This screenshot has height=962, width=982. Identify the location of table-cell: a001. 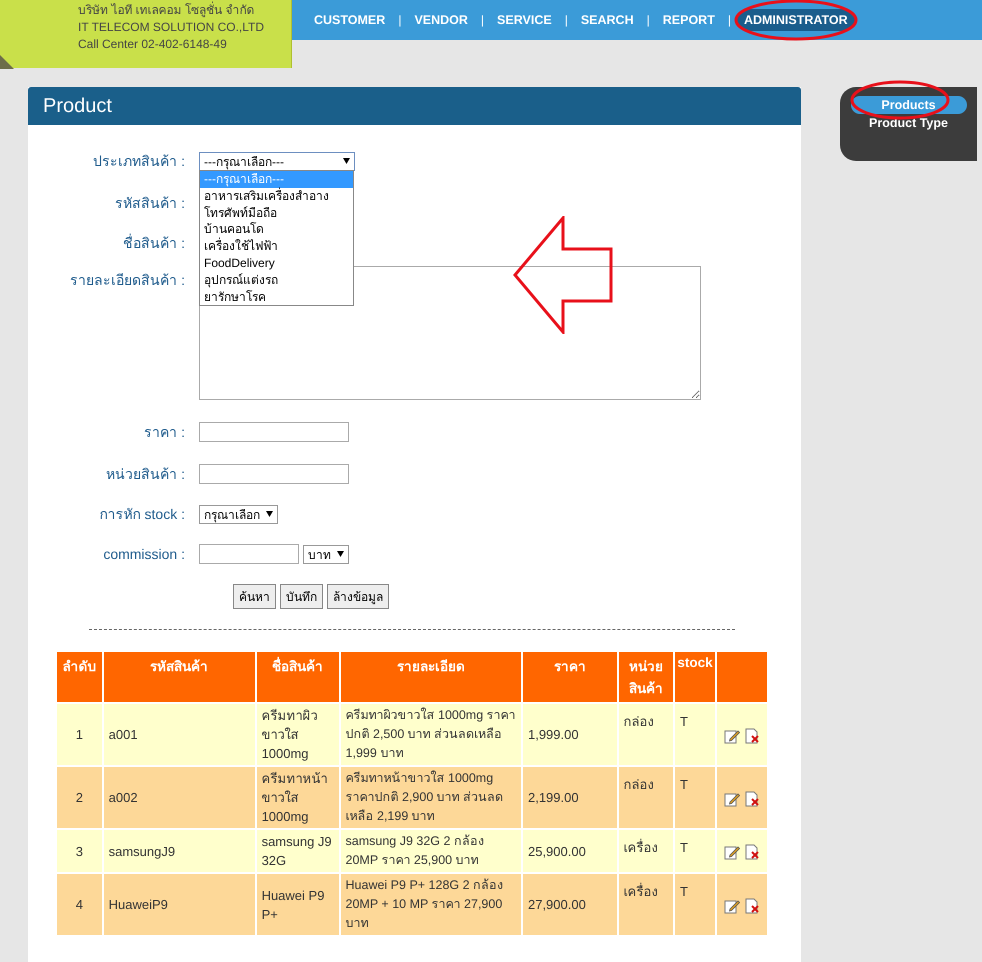
(179, 734).